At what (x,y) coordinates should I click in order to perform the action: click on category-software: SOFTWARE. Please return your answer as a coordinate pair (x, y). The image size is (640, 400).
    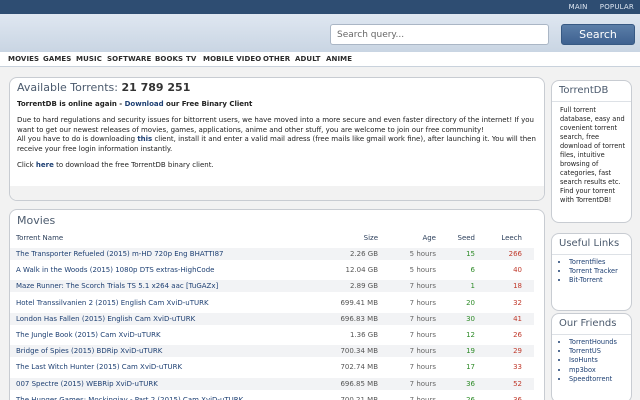
    Looking at the image, I should click on (129, 59).